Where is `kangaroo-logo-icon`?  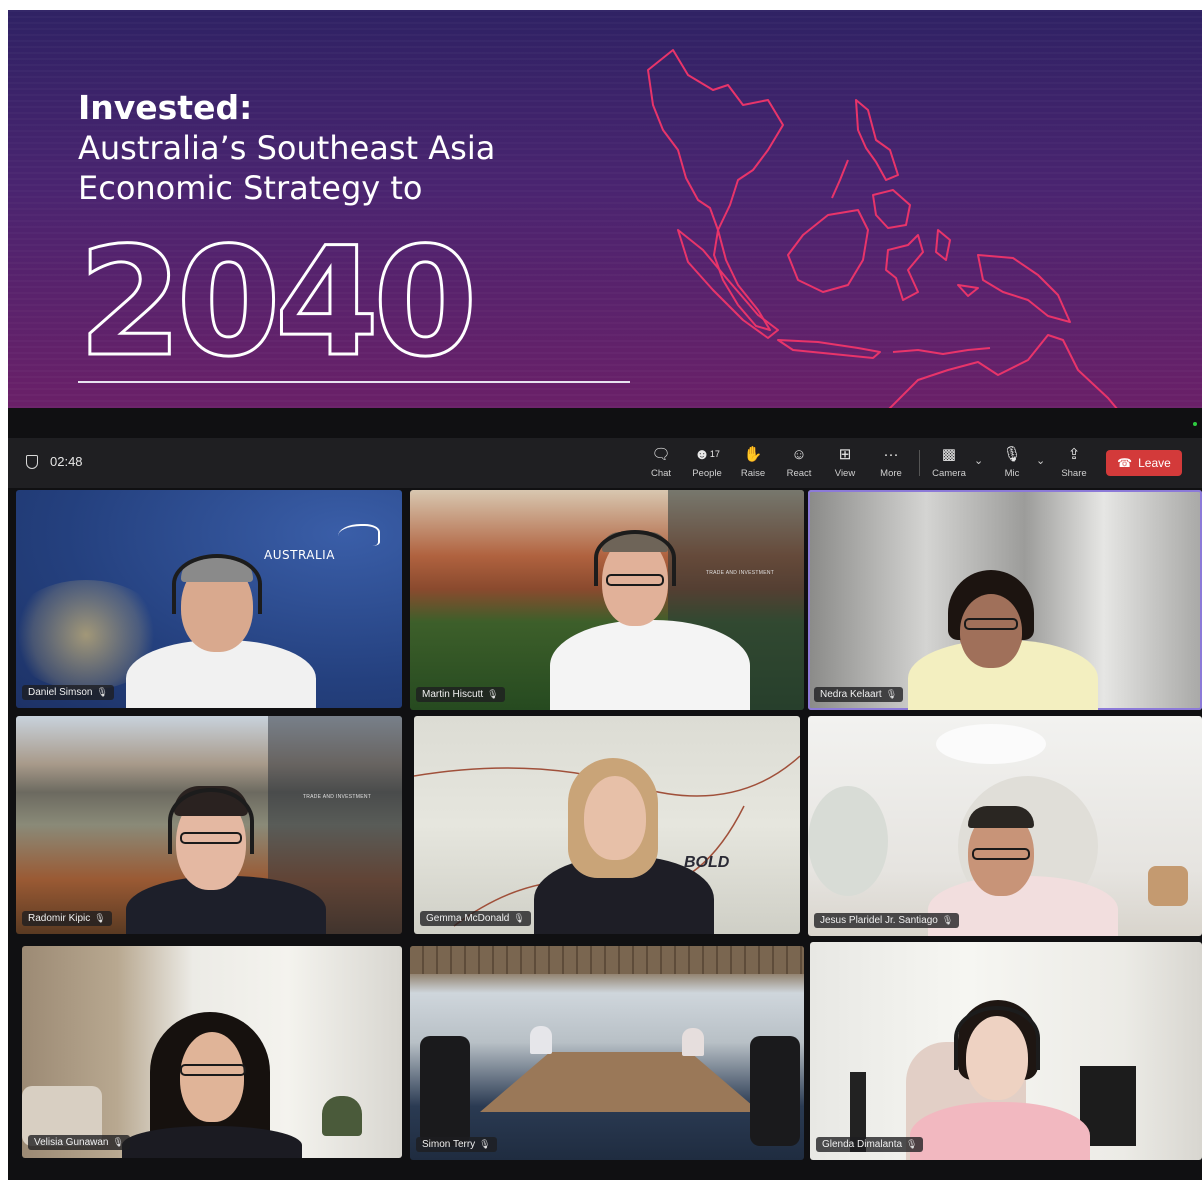 kangaroo-logo-icon is located at coordinates (359, 535).